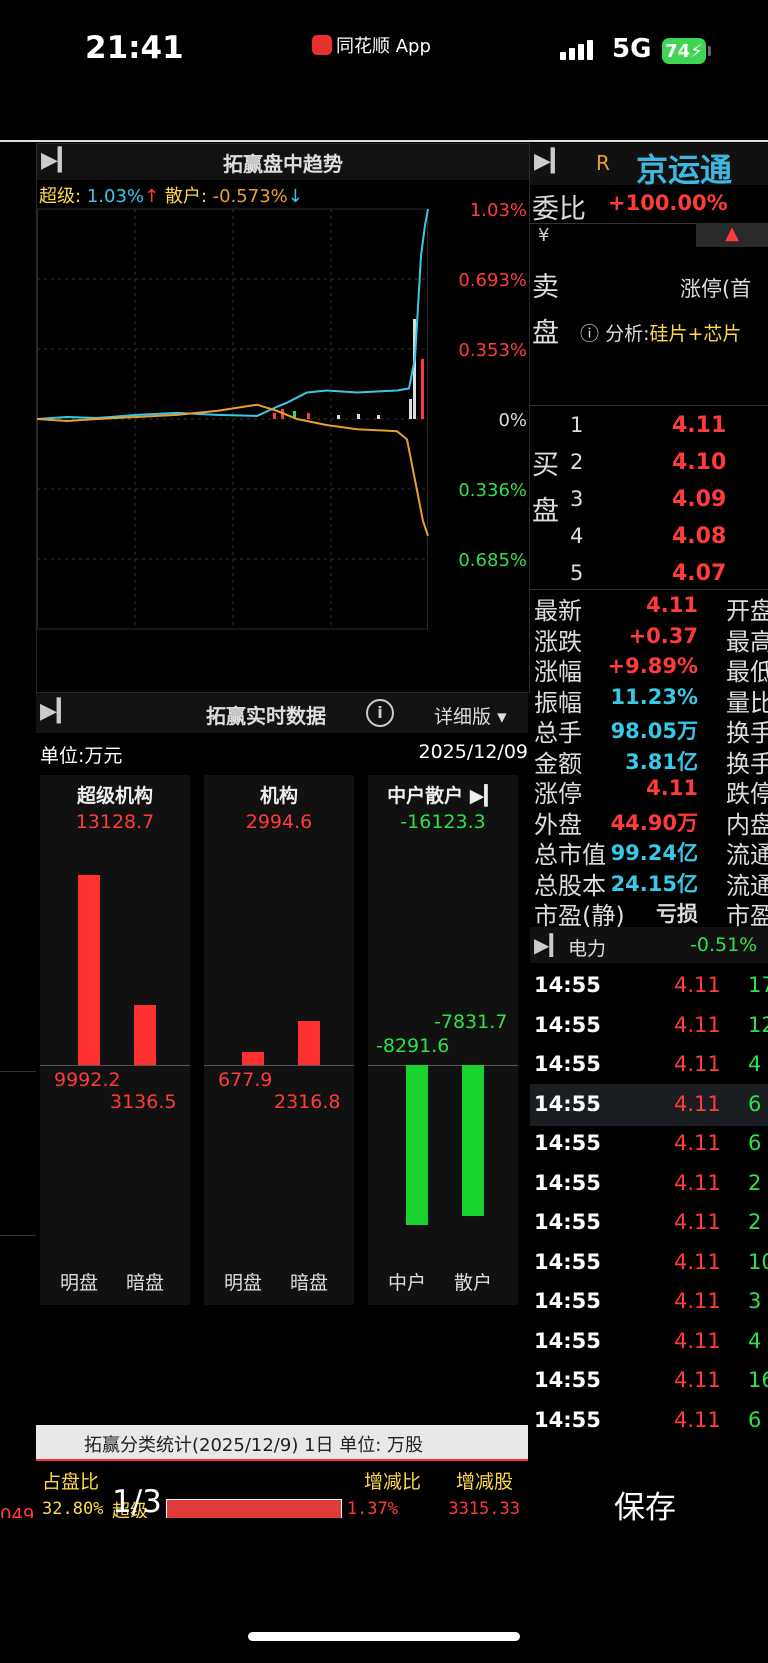 The image size is (768, 1663). Describe the element at coordinates (18, 1235) in the screenshot. I see `sliver-divider` at that location.